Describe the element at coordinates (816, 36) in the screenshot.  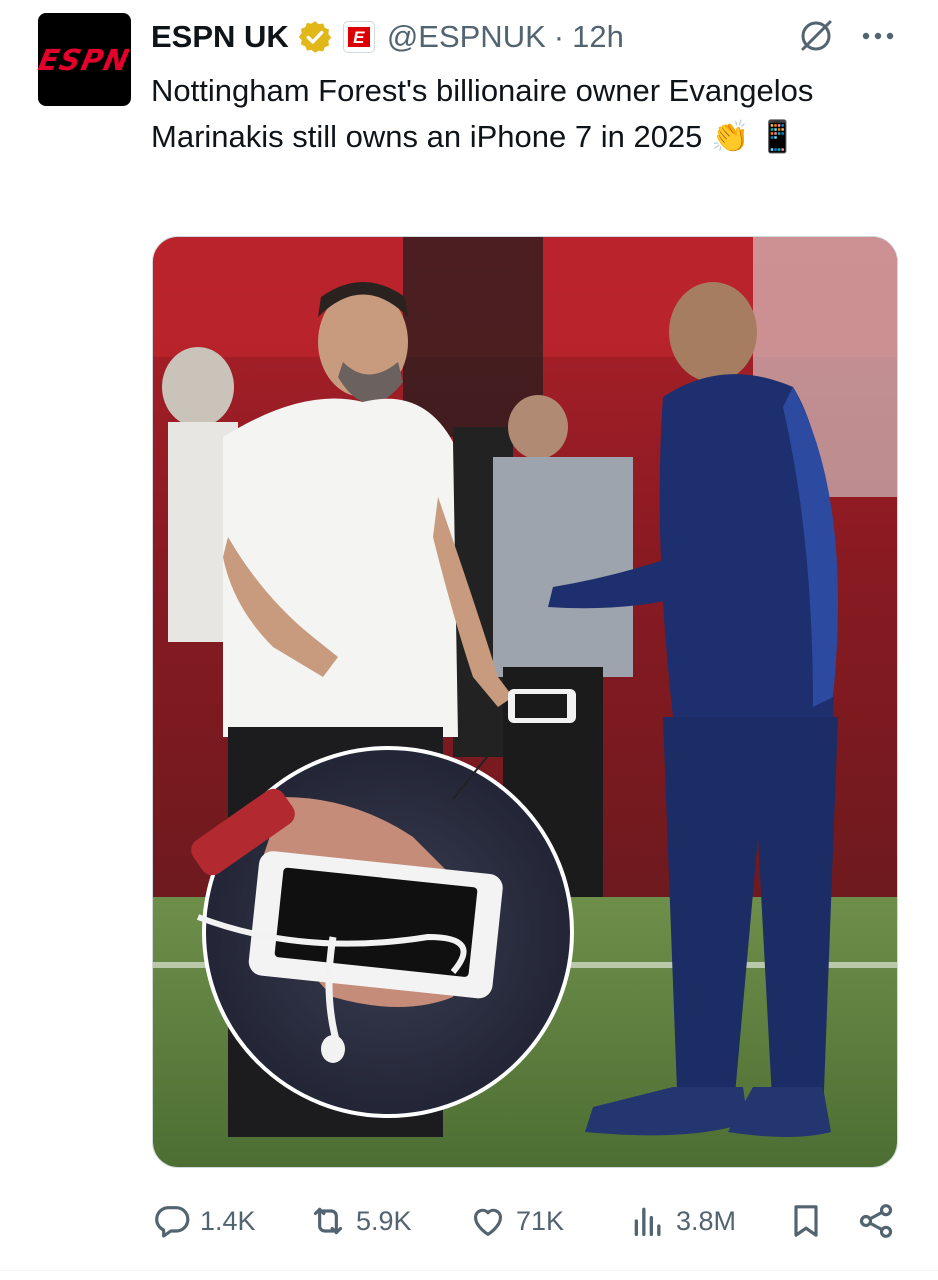
I see `grok-icon` at that location.